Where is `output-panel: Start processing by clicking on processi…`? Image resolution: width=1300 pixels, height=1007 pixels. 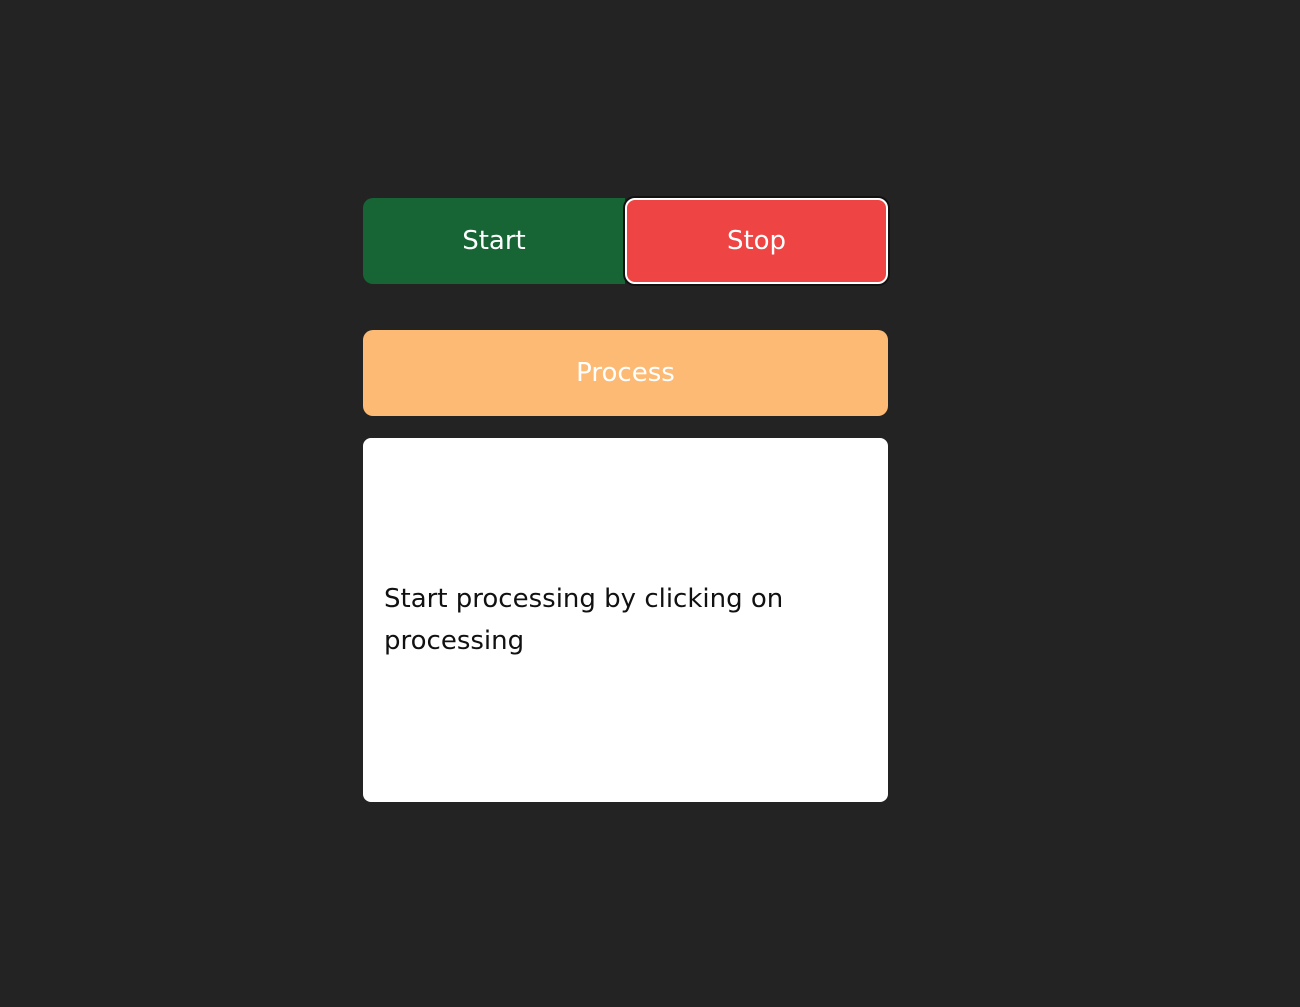
output-panel: Start processing by clicking on processi… is located at coordinates (625, 620).